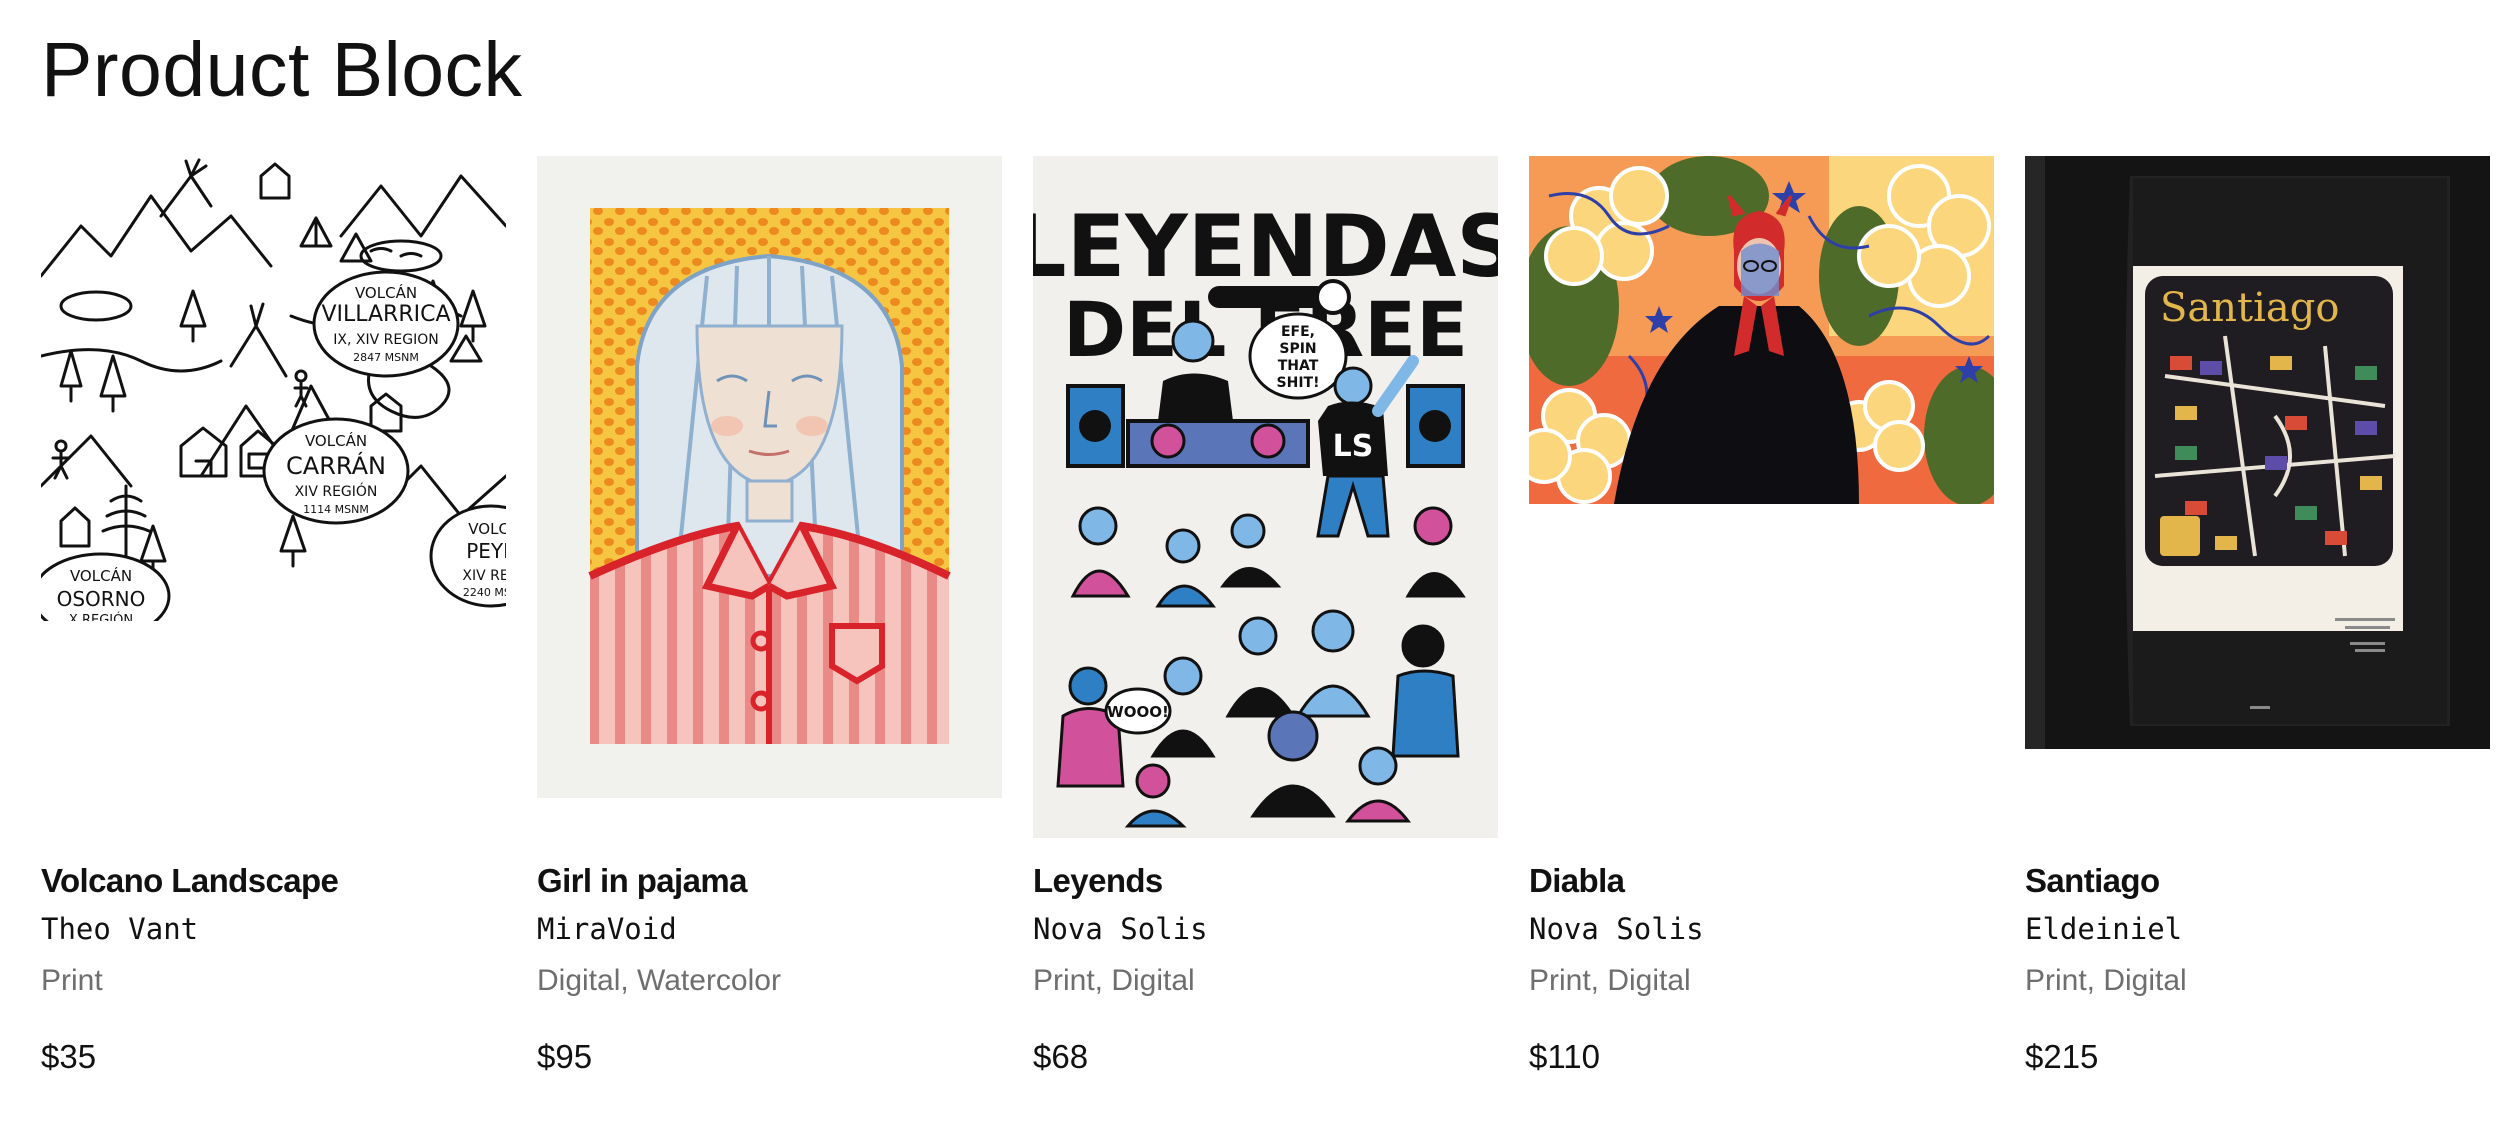 Image resolution: width=2500 pixels, height=1138 pixels. I want to click on product-image-diabla, so click(1761, 330).